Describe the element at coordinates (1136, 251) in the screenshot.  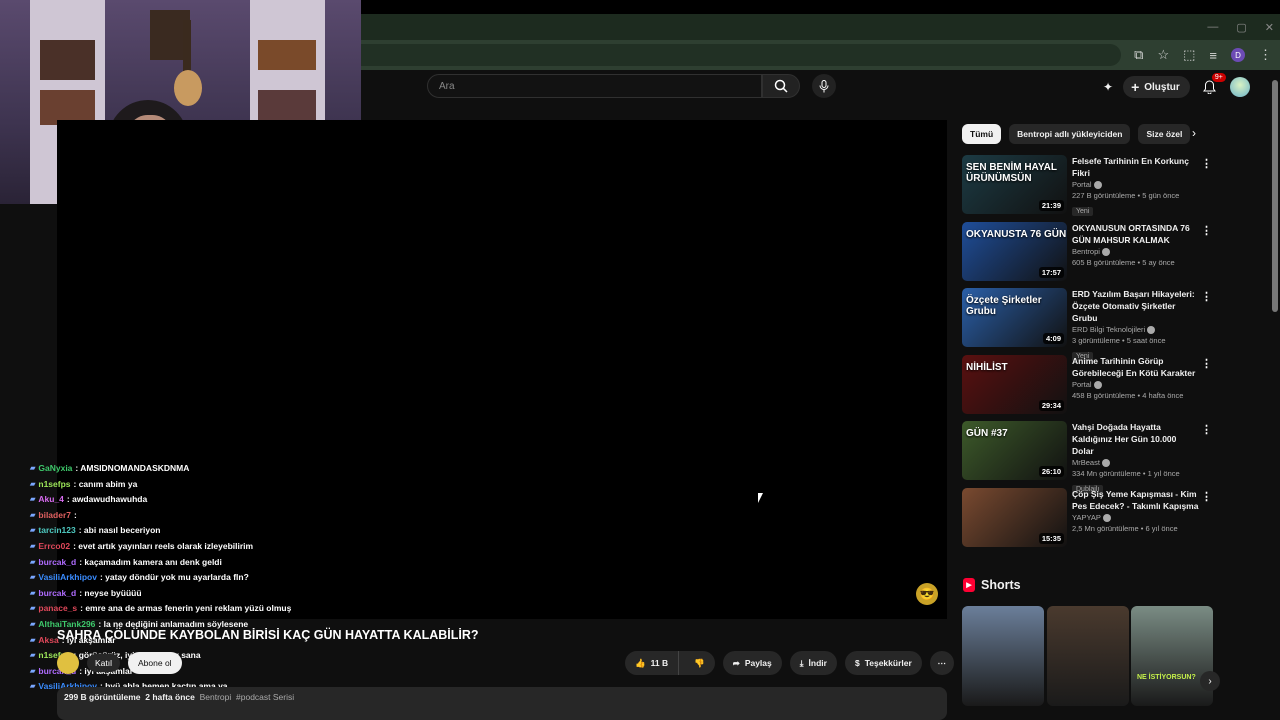
I see `channel-name: Bentropi` at that location.